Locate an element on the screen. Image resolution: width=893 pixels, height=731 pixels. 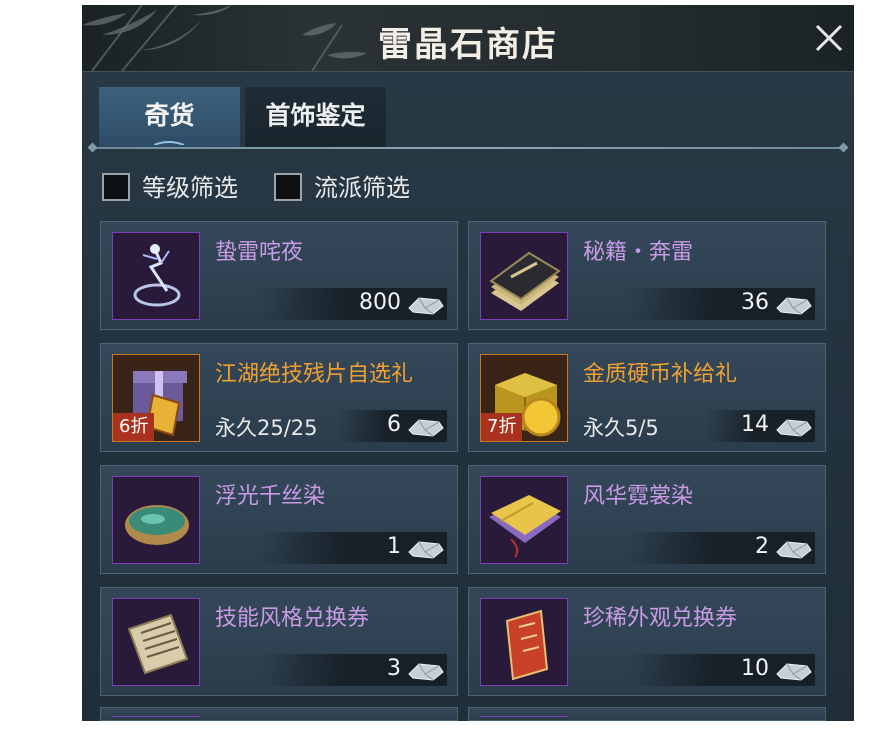
discount-badge: 6折 is located at coordinates (134, 427).